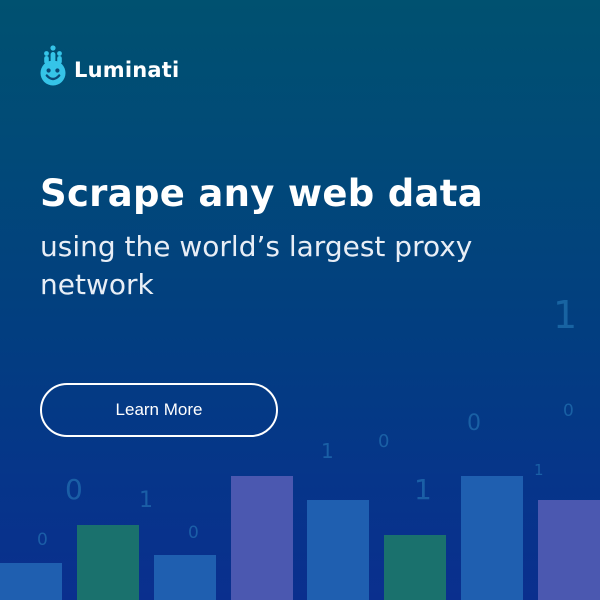 Image resolution: width=600 pixels, height=600 pixels. I want to click on brand-name: Luminati, so click(127, 69).